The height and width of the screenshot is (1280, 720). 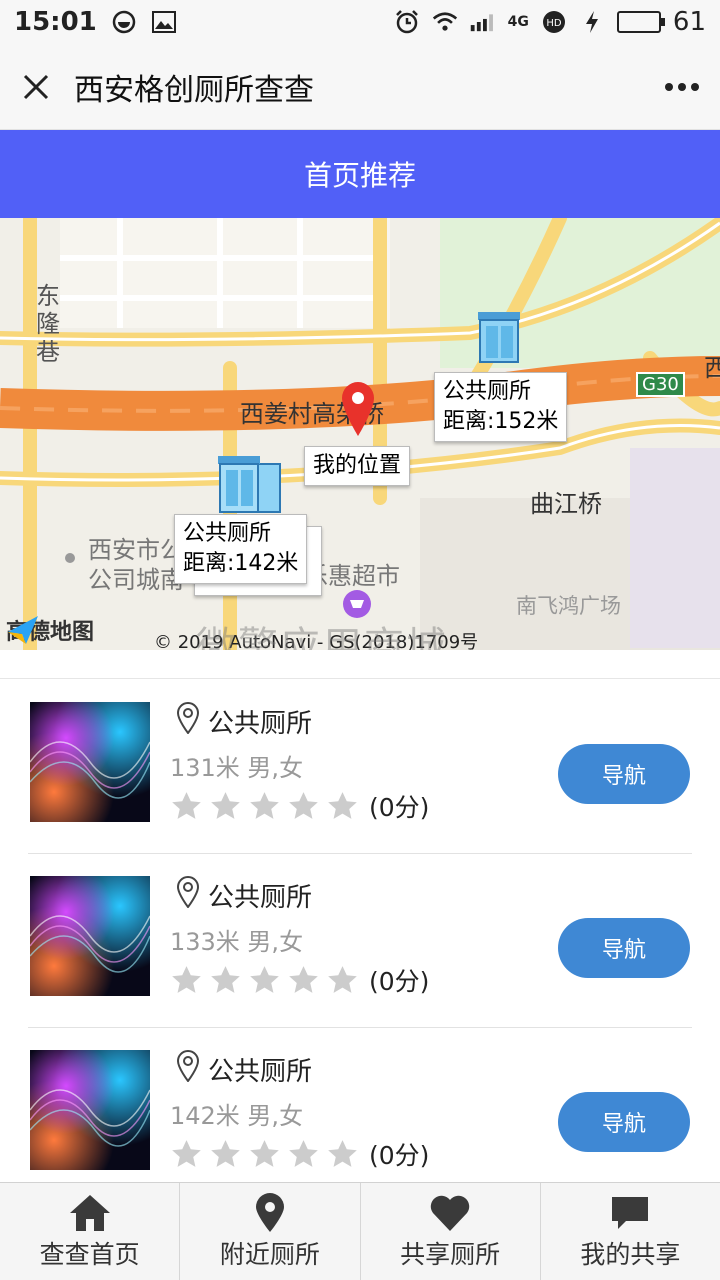 What do you see at coordinates (241, 549) in the screenshot?
I see `toilet-callout: 公共厕所 距离:142米` at bounding box center [241, 549].